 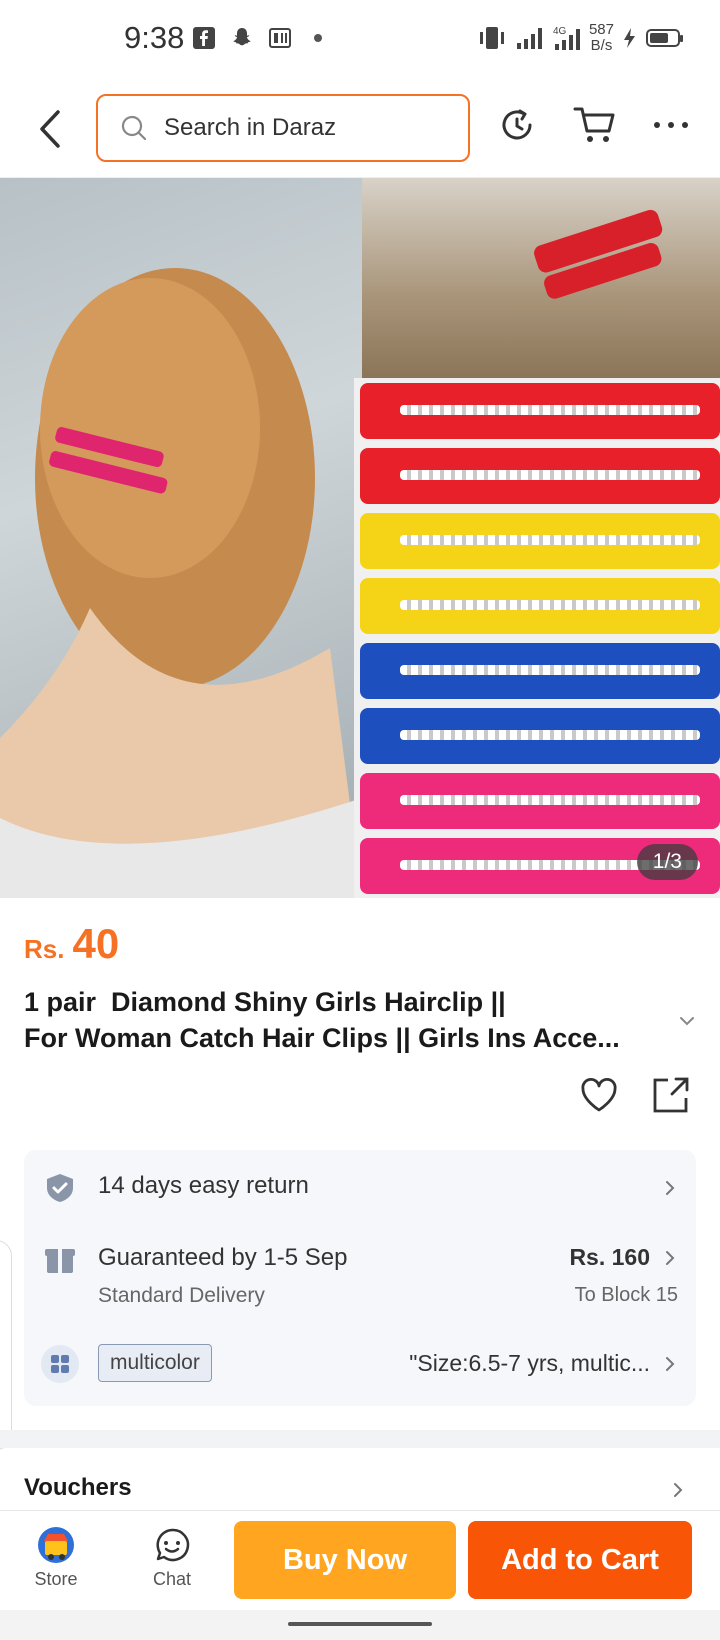 I want to click on system-nav-bar, so click(x=360, y=1625).